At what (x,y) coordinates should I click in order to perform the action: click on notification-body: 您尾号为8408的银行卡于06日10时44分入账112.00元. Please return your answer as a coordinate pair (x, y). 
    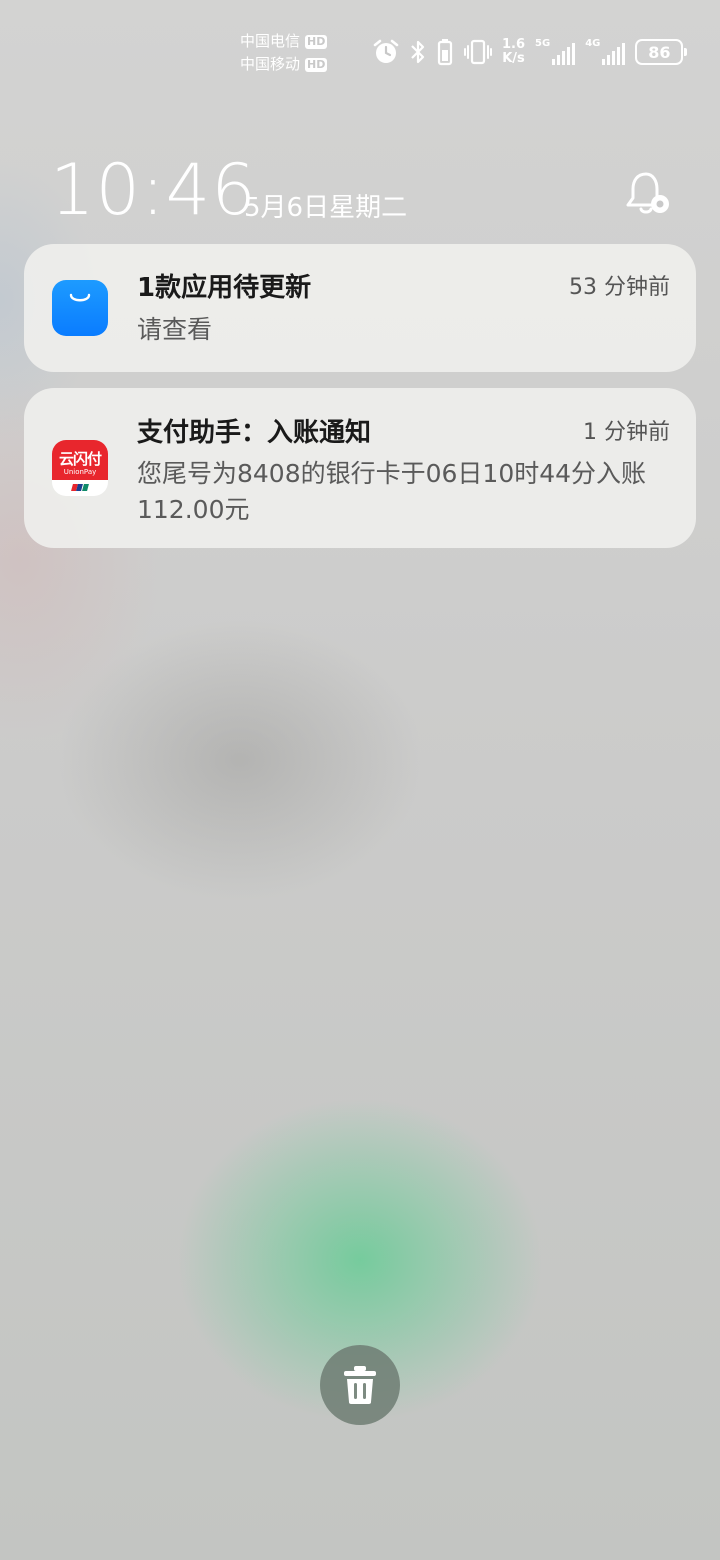
    Looking at the image, I should click on (392, 491).